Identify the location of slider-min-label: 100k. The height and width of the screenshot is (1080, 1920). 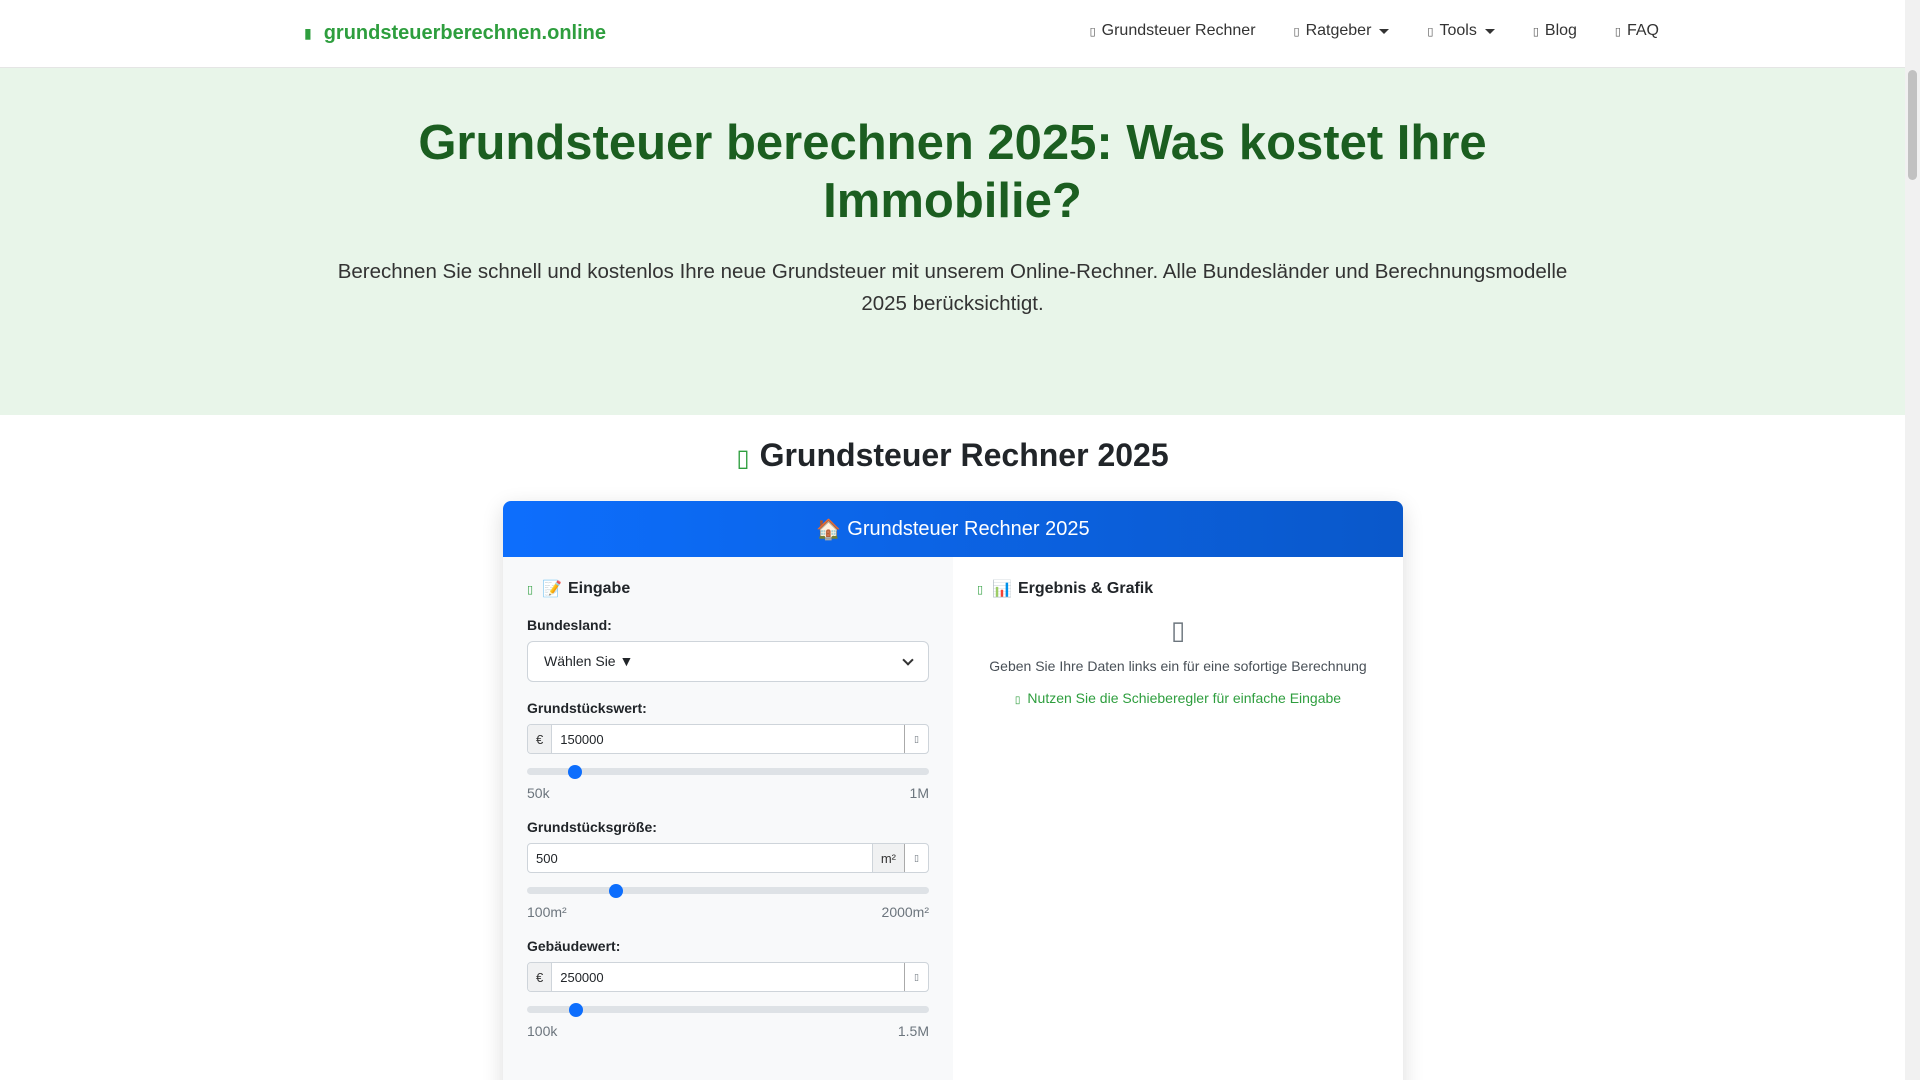
(542, 1031).